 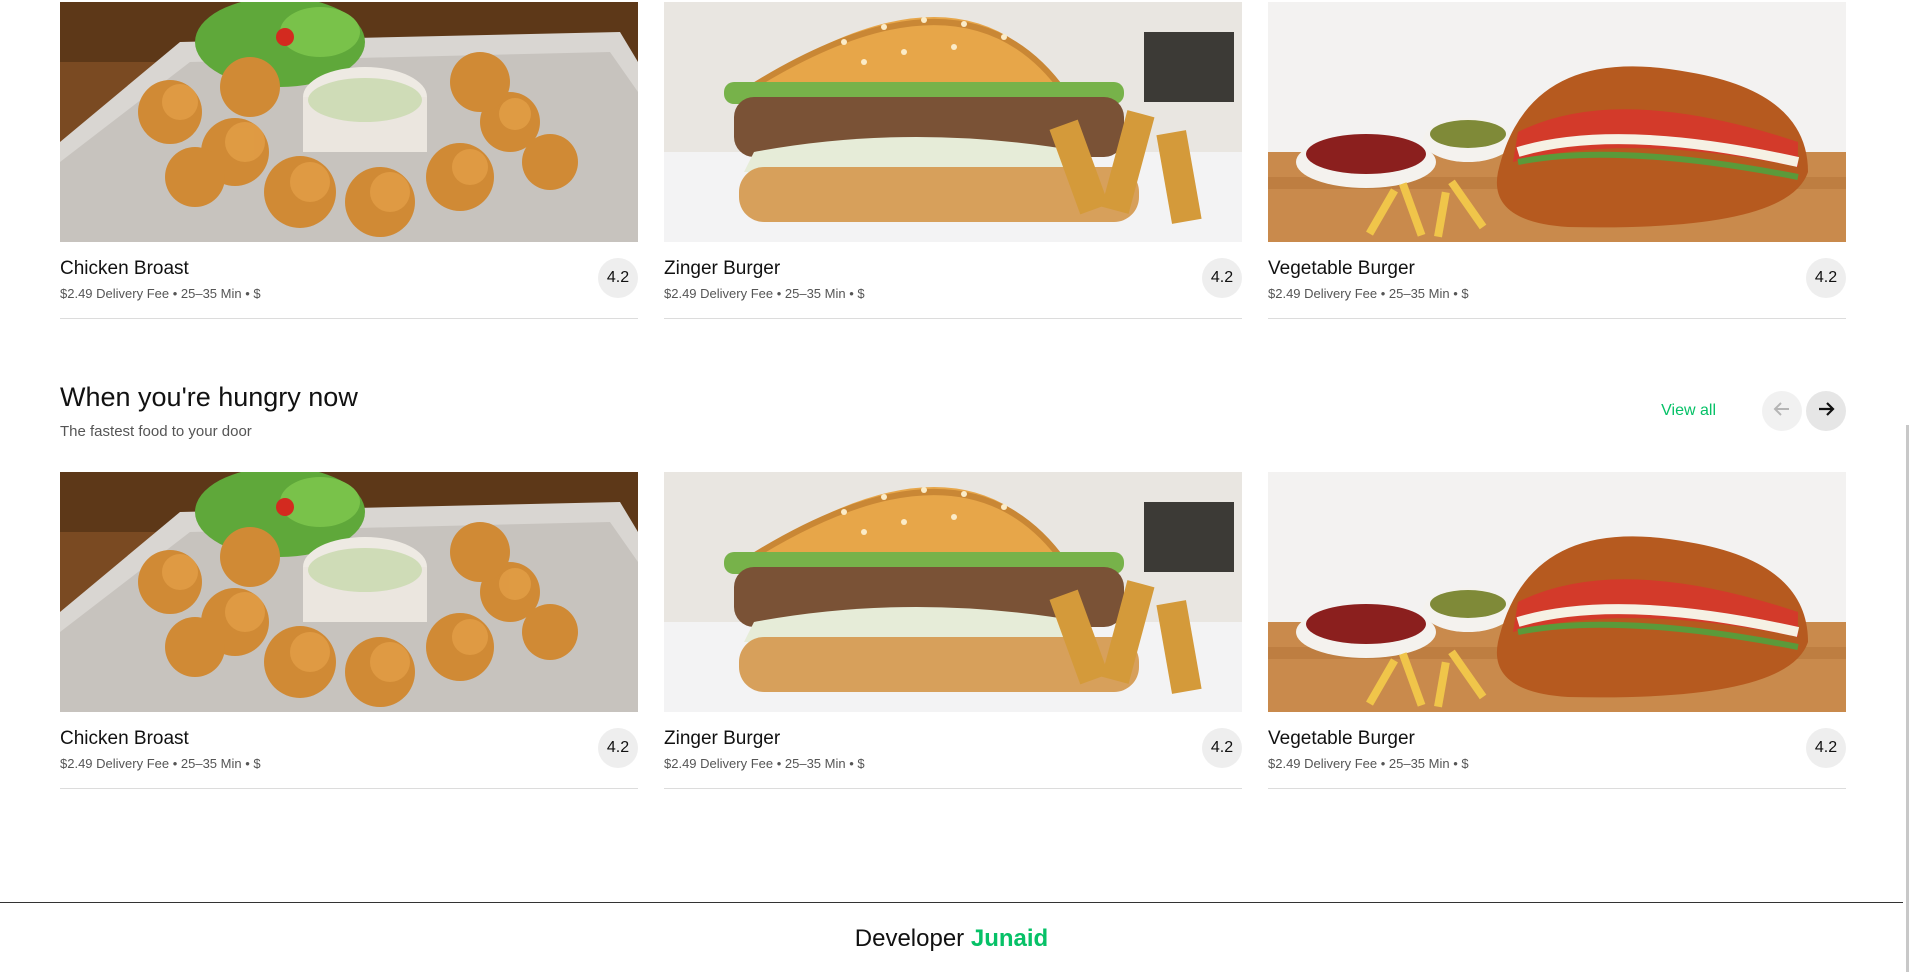 What do you see at coordinates (209, 397) in the screenshot?
I see `section-title: When you're hungry now` at bounding box center [209, 397].